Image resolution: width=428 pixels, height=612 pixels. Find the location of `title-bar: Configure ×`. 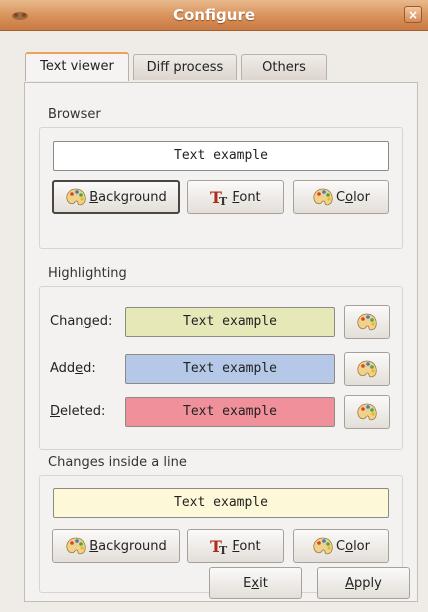

title-bar: Configure × is located at coordinates (214, 15).